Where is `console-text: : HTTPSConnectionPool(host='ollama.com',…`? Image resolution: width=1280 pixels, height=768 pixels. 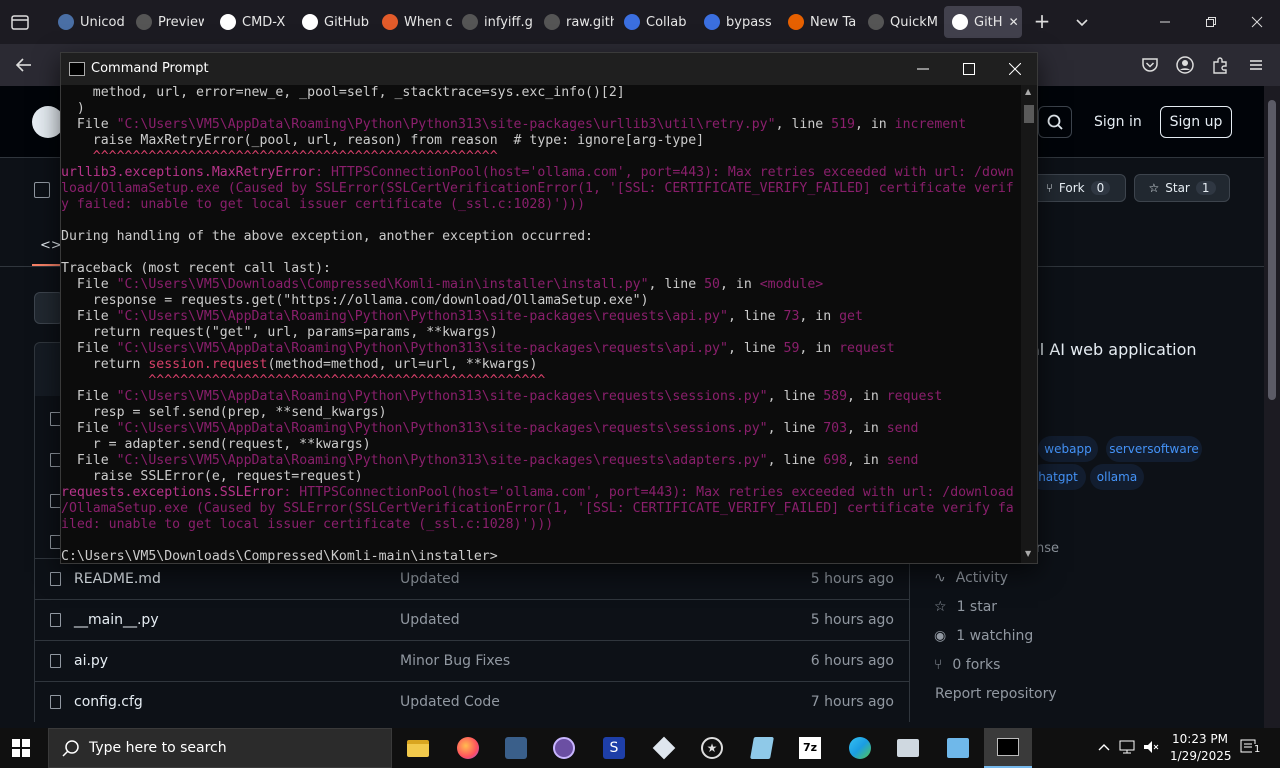
console-text: : HTTPSConnectionPool(host='ollama.com',… is located at coordinates (664, 172).